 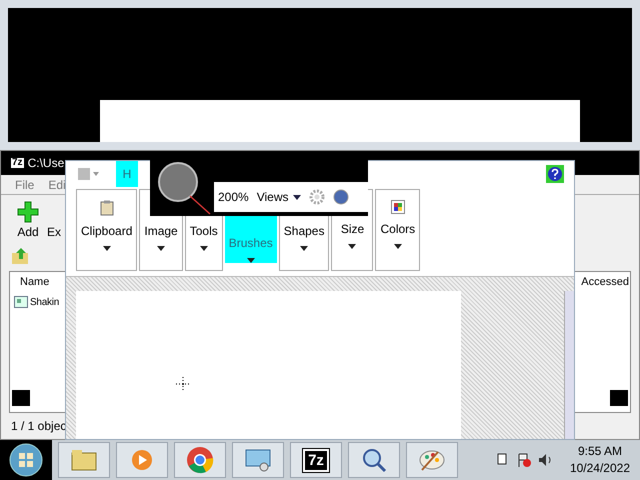 I want to click on ribbon-group-button: Clipboard, so click(x=107, y=230).